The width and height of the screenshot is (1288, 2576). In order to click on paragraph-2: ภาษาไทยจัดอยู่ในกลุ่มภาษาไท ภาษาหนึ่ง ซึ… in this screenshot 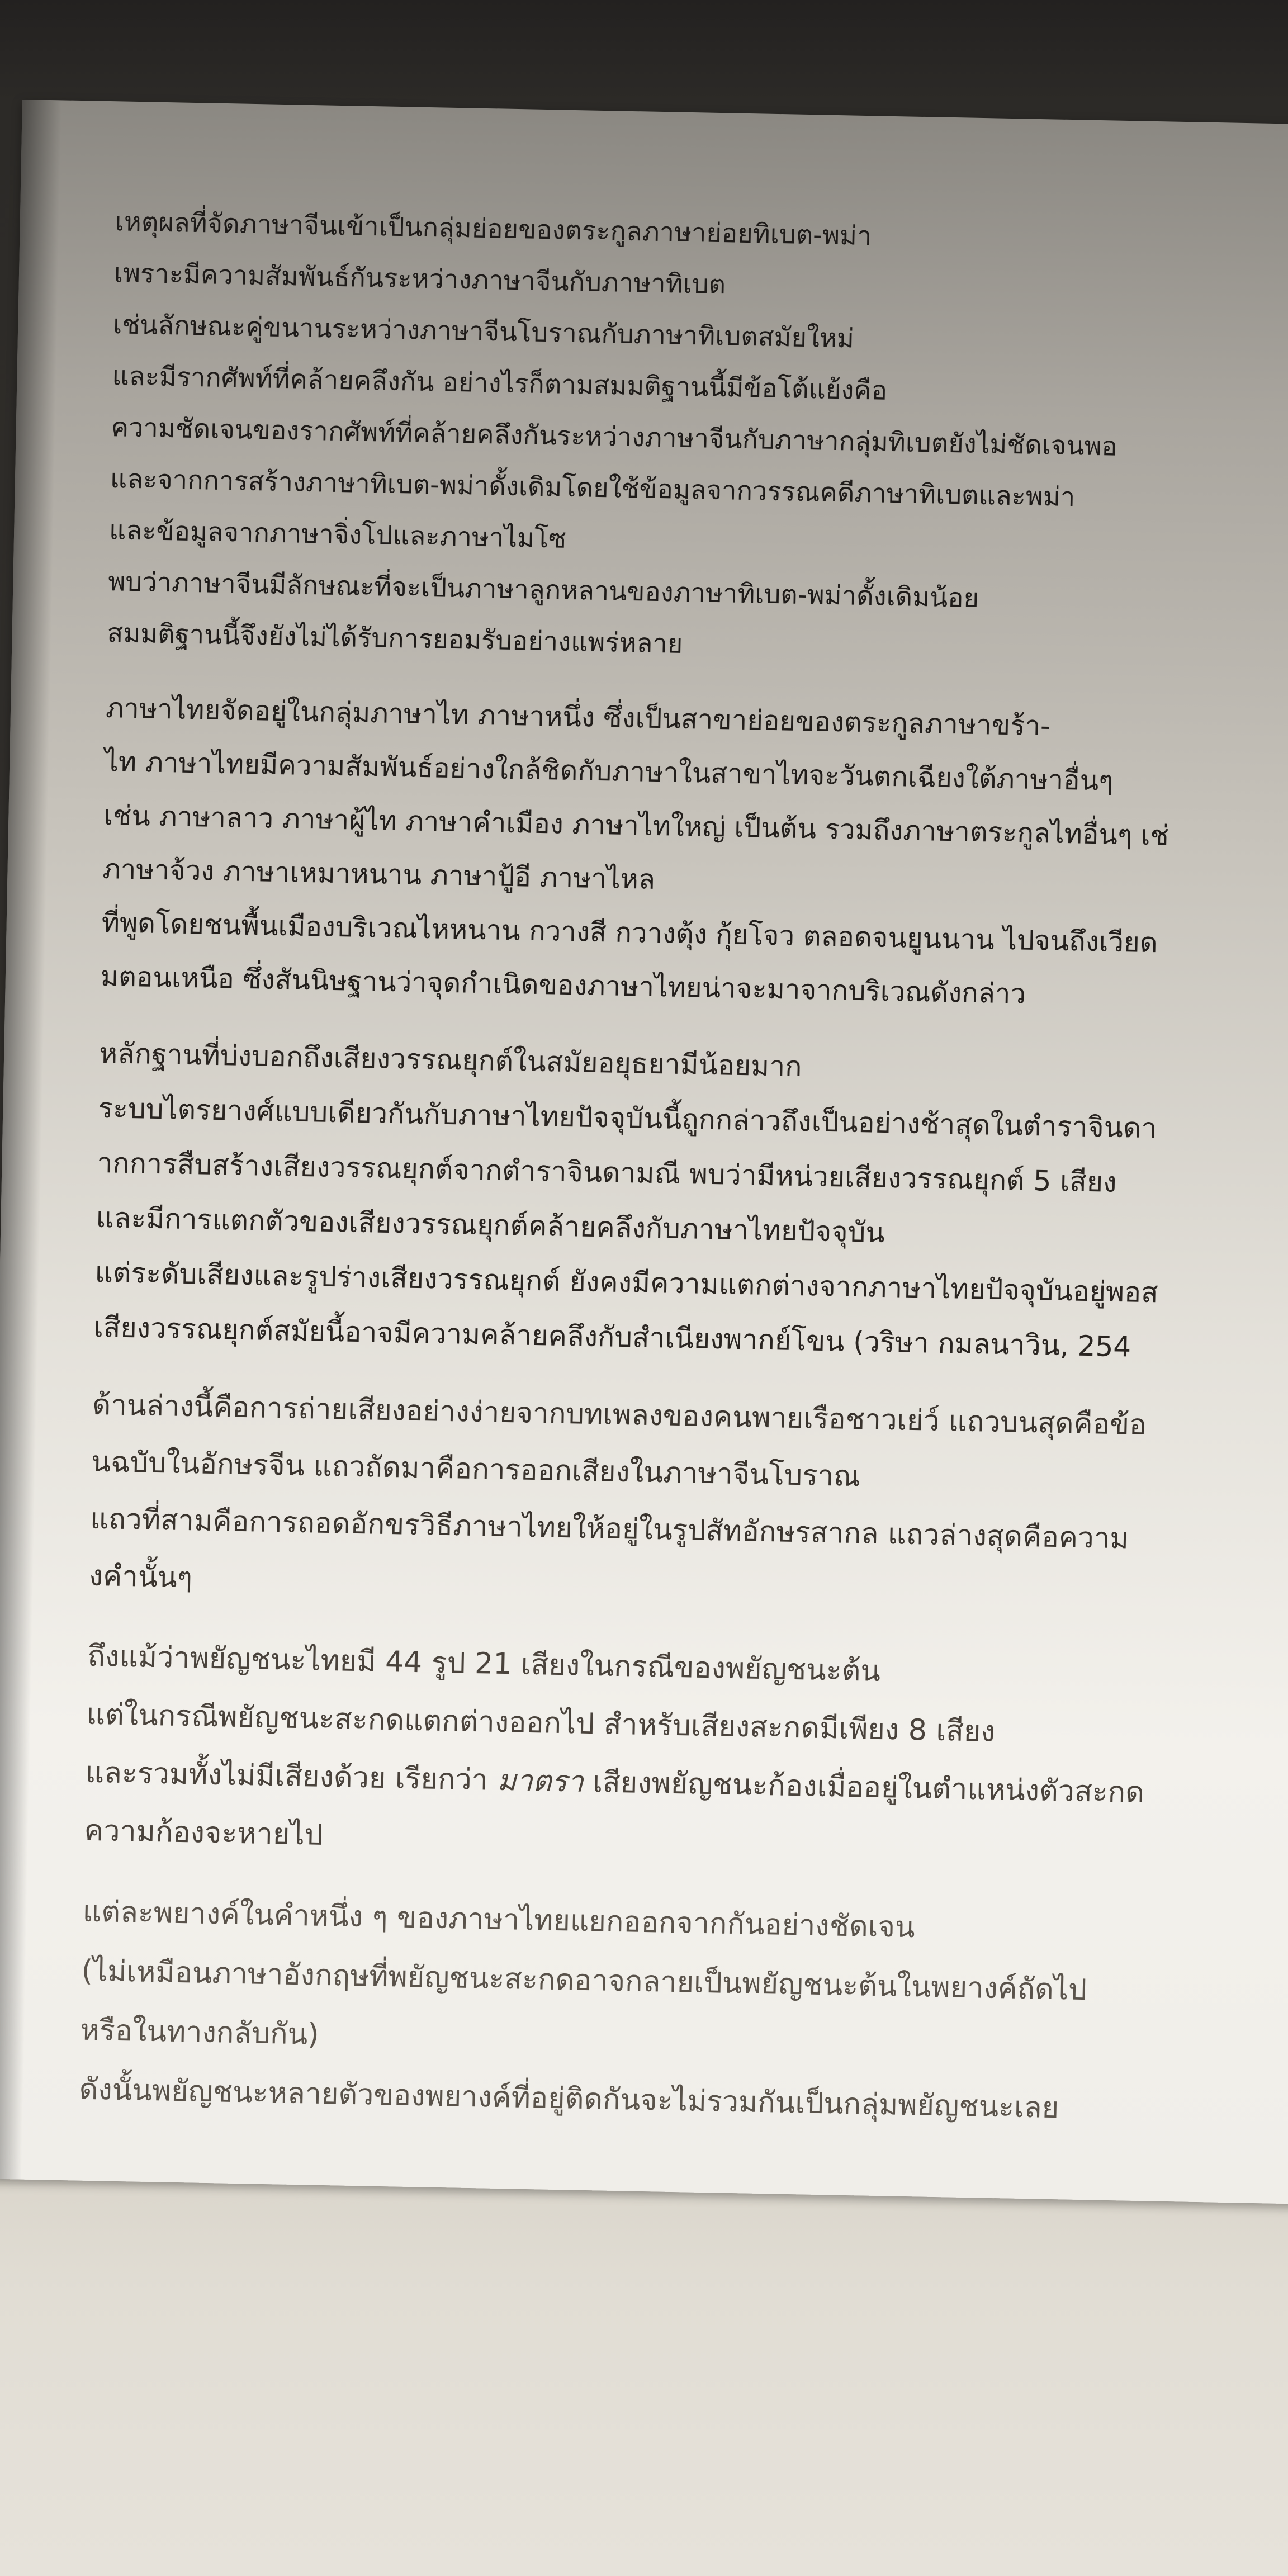, I will do `click(694, 854)`.